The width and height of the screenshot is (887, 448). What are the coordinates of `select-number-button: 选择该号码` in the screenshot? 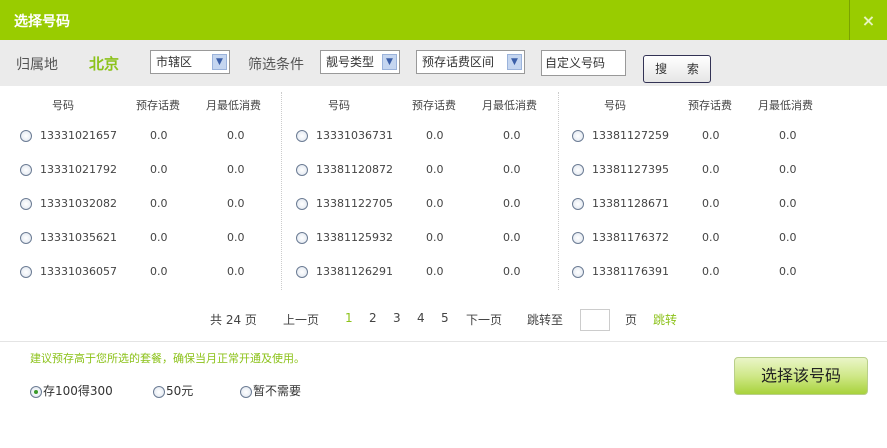 It's located at (801, 376).